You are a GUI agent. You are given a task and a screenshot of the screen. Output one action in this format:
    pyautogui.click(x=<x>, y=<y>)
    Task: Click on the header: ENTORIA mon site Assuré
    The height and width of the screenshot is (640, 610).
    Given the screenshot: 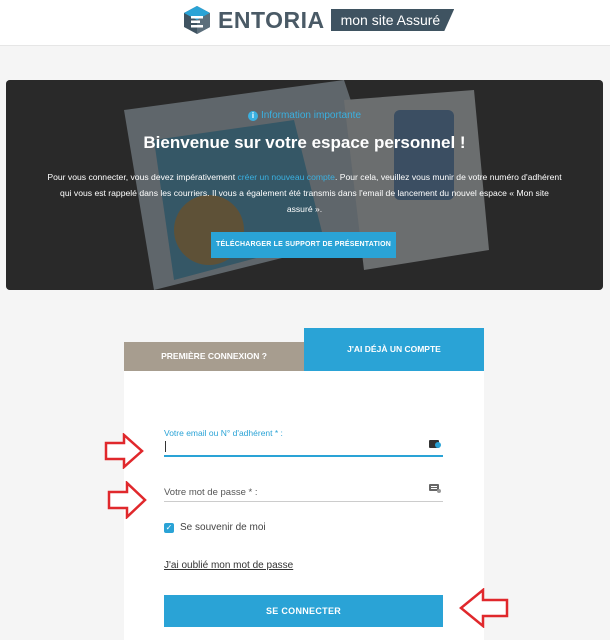 What is the action you would take?
    pyautogui.click(x=305, y=23)
    